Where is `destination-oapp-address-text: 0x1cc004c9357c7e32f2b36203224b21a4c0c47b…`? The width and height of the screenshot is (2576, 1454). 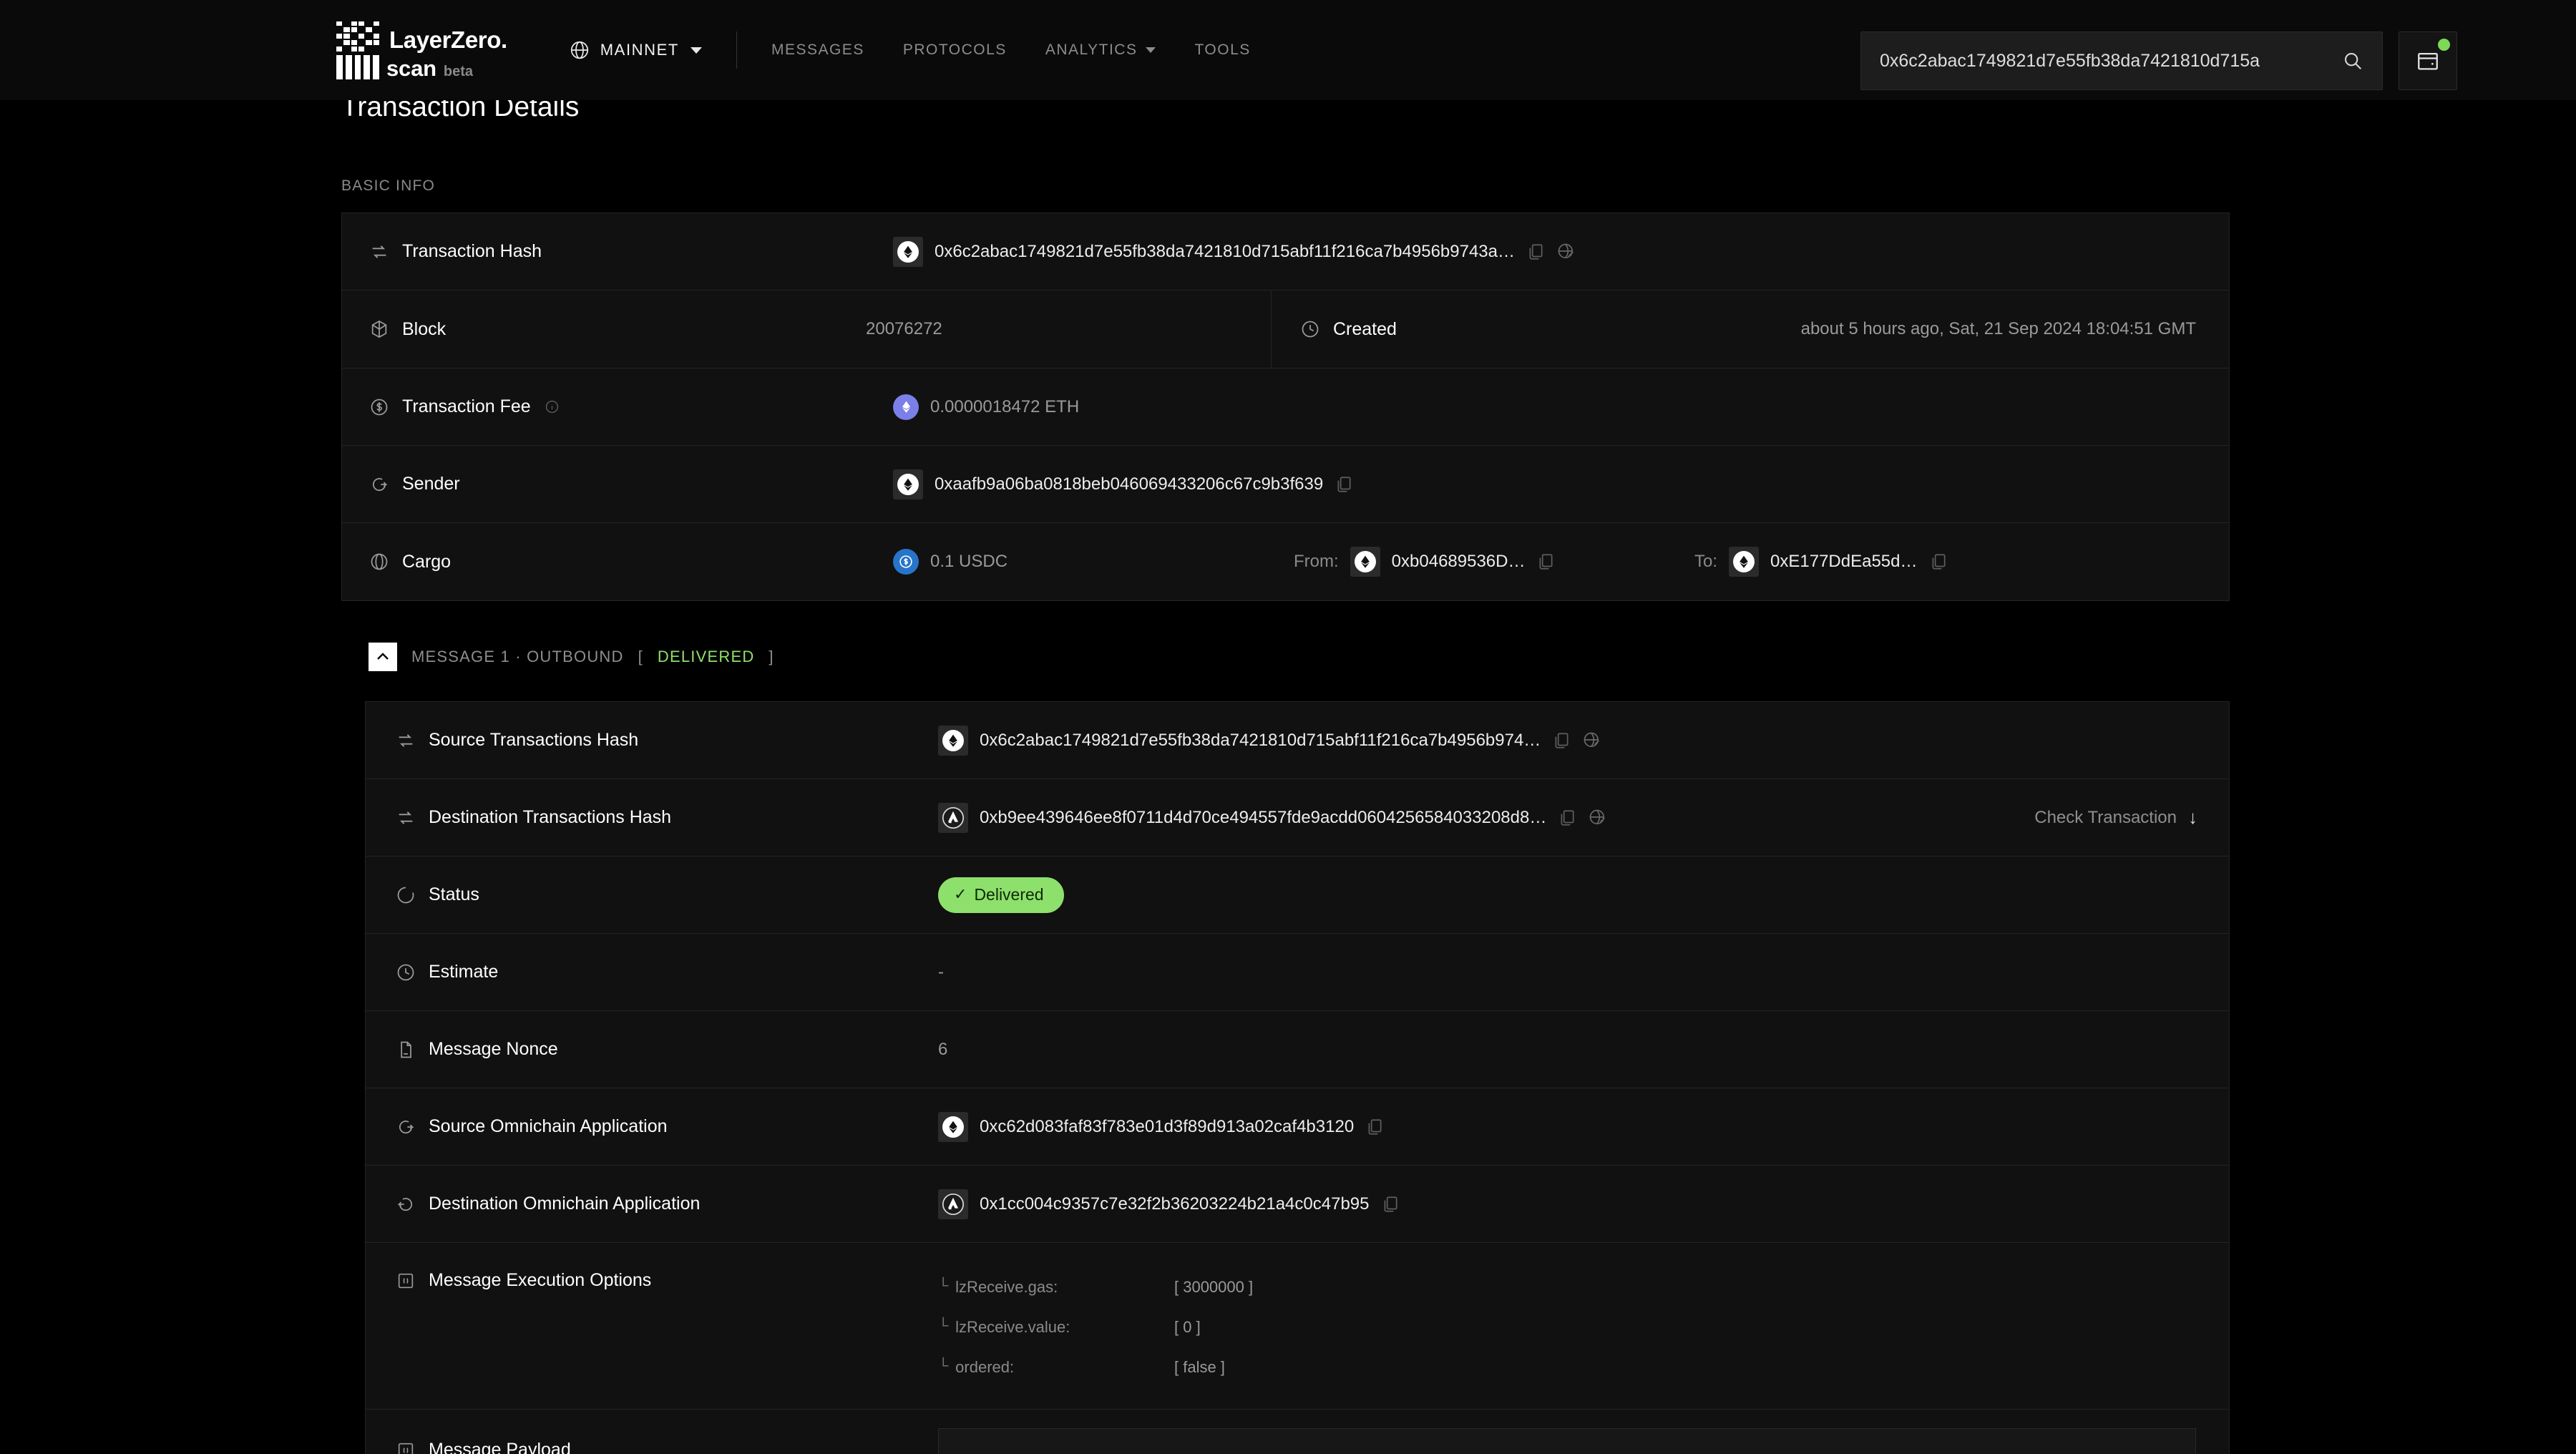
destination-oapp-address-text: 0x1cc004c9357c7e32f2b36203224b21a4c0c47b… is located at coordinates (1175, 1204).